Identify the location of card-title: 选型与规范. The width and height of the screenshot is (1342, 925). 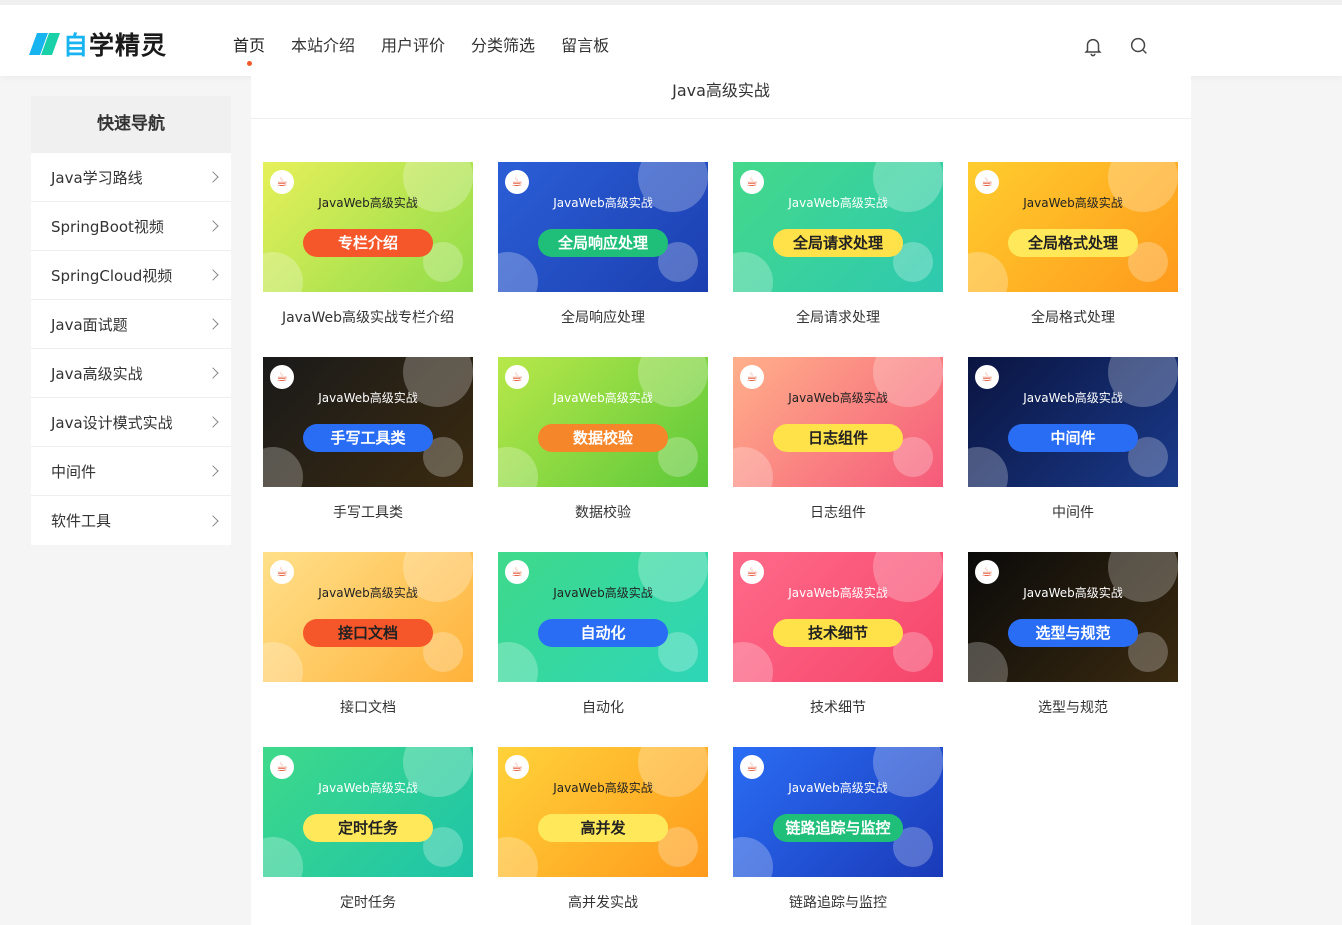
(1073, 714).